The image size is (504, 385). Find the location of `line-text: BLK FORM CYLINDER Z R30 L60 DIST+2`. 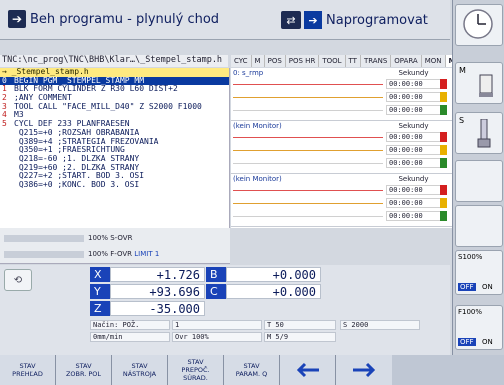

line-text: BLK FORM CYLINDER Z R30 L60 DIST+2 is located at coordinates (96, 89).